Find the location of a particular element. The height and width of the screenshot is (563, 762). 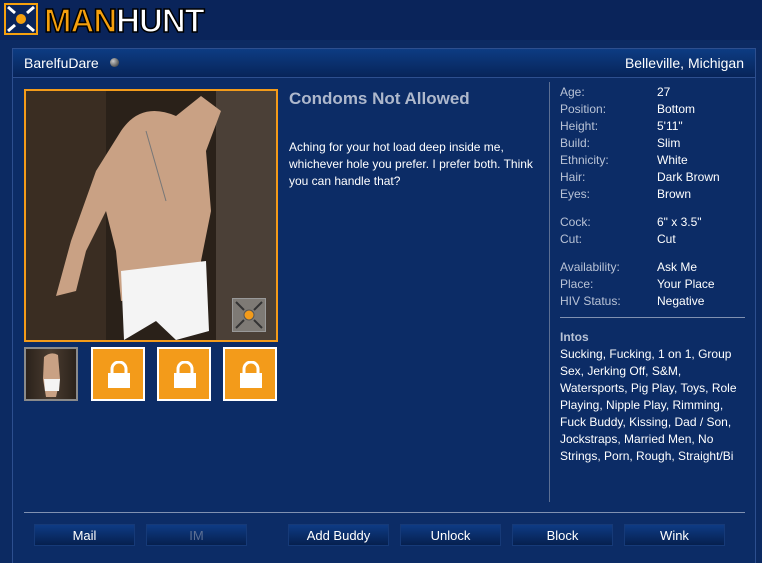

stat-row-availability: Availability: Ask Me is located at coordinates (655, 267).